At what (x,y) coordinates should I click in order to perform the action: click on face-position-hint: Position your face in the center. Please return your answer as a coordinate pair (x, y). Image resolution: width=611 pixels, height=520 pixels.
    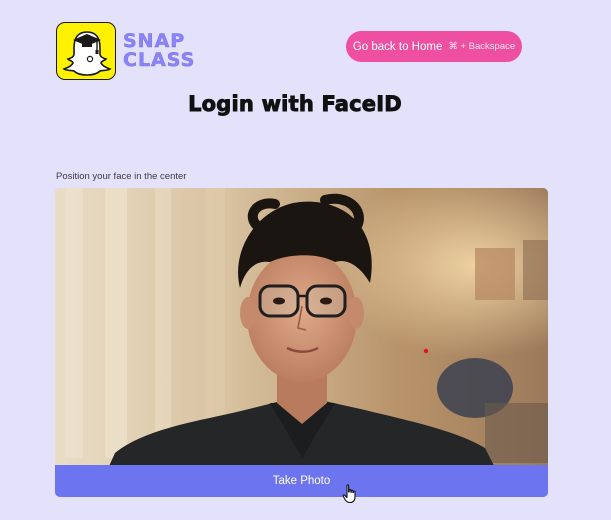
    Looking at the image, I should click on (121, 176).